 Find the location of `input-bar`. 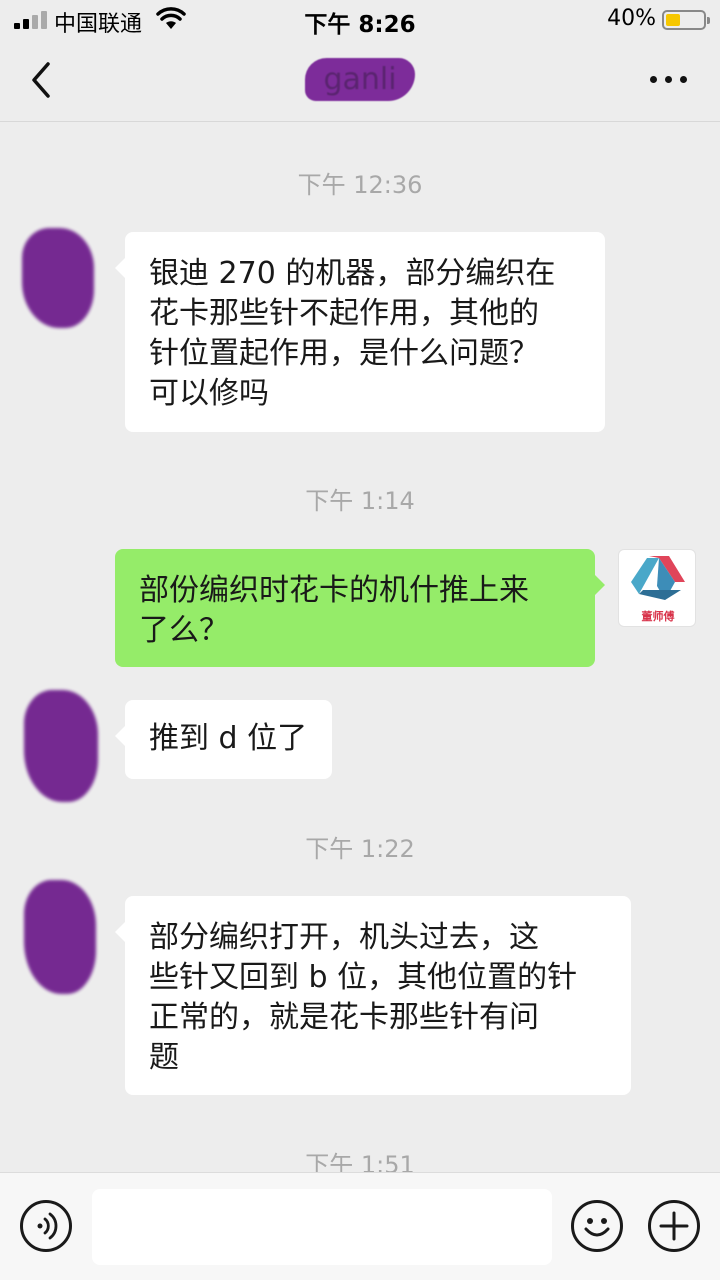

input-bar is located at coordinates (360, 1226).